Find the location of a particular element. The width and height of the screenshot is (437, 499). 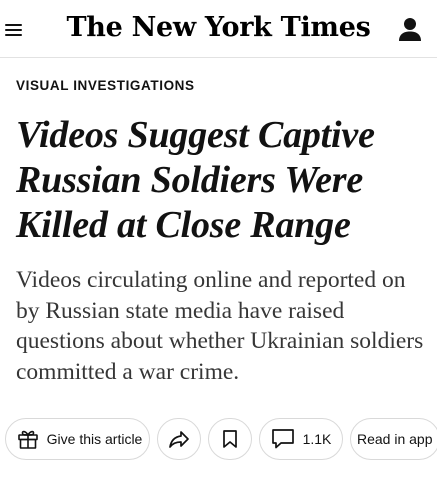

comment-bubble-icon is located at coordinates (282, 439).